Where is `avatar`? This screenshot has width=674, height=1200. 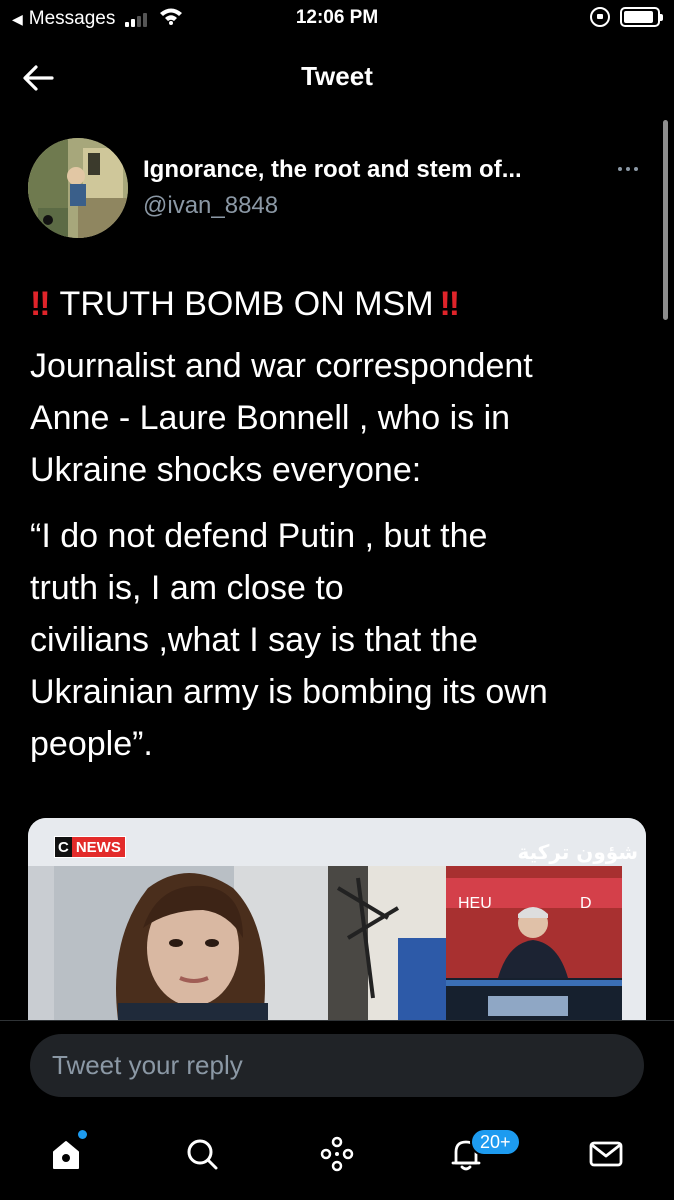 avatar is located at coordinates (78, 188).